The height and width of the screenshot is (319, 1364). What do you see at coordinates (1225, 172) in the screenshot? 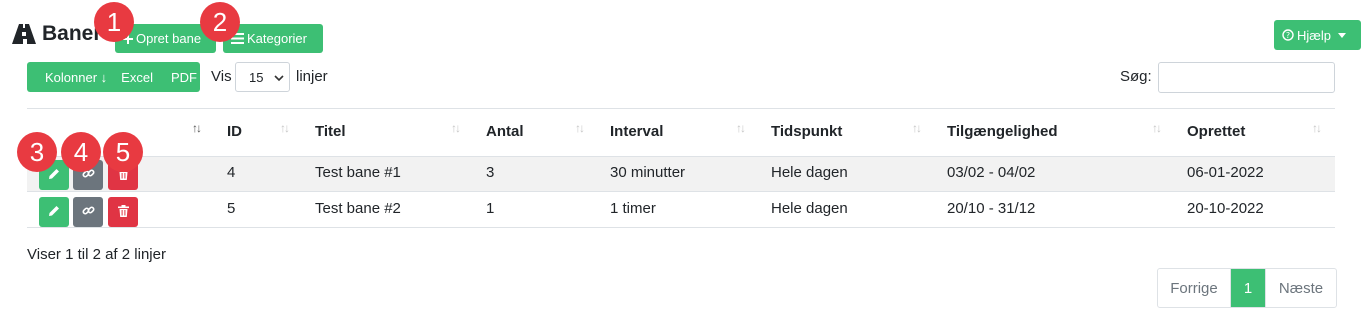
I see `cell-created: 06-01-2022` at bounding box center [1225, 172].